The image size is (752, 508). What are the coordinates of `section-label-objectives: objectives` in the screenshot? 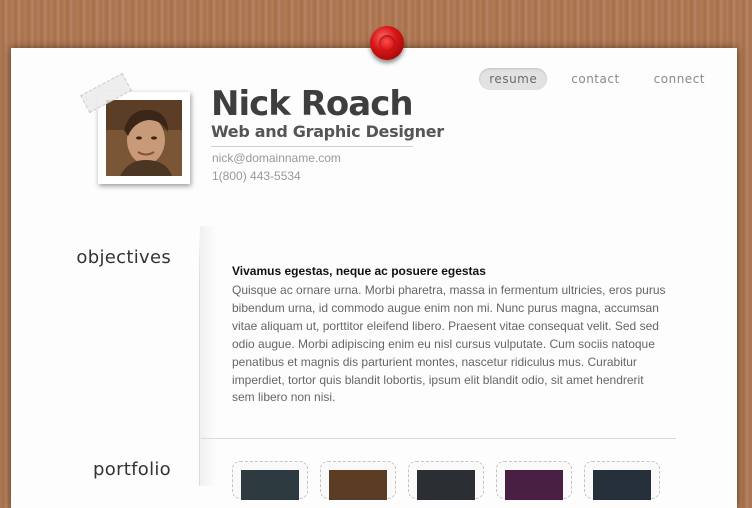 It's located at (123, 257).